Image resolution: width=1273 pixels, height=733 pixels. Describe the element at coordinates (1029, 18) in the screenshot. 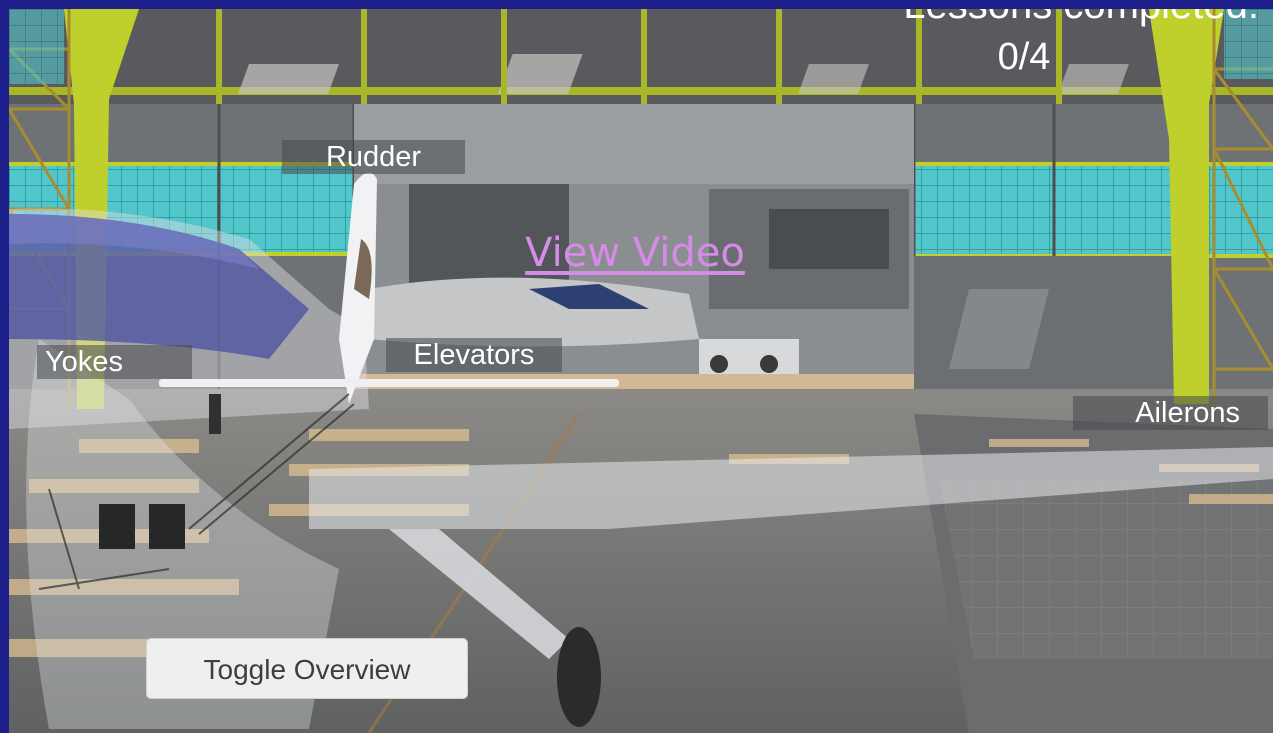

I see `lessons-completed-title: Lessons completed:` at that location.